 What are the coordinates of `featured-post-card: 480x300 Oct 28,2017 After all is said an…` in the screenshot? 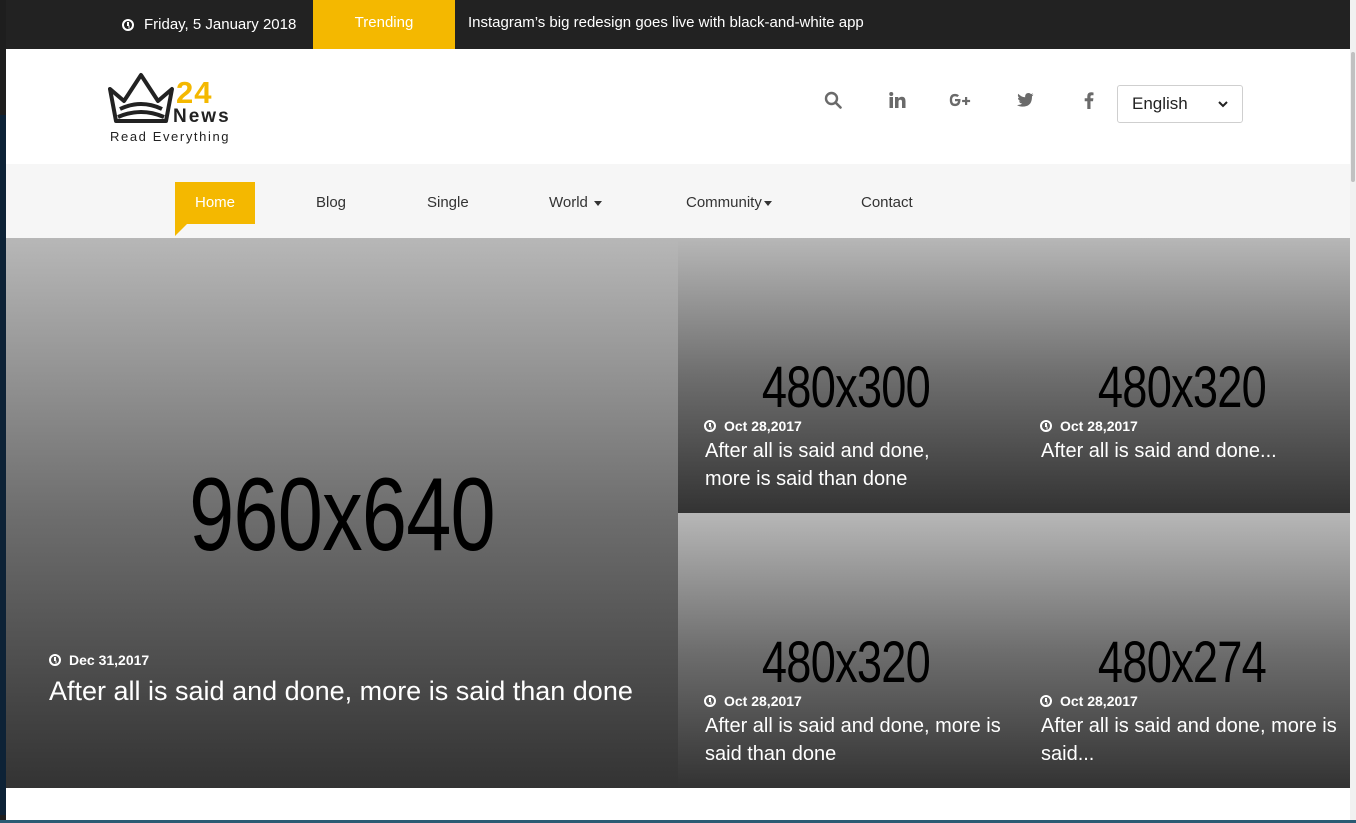 It's located at (846, 375).